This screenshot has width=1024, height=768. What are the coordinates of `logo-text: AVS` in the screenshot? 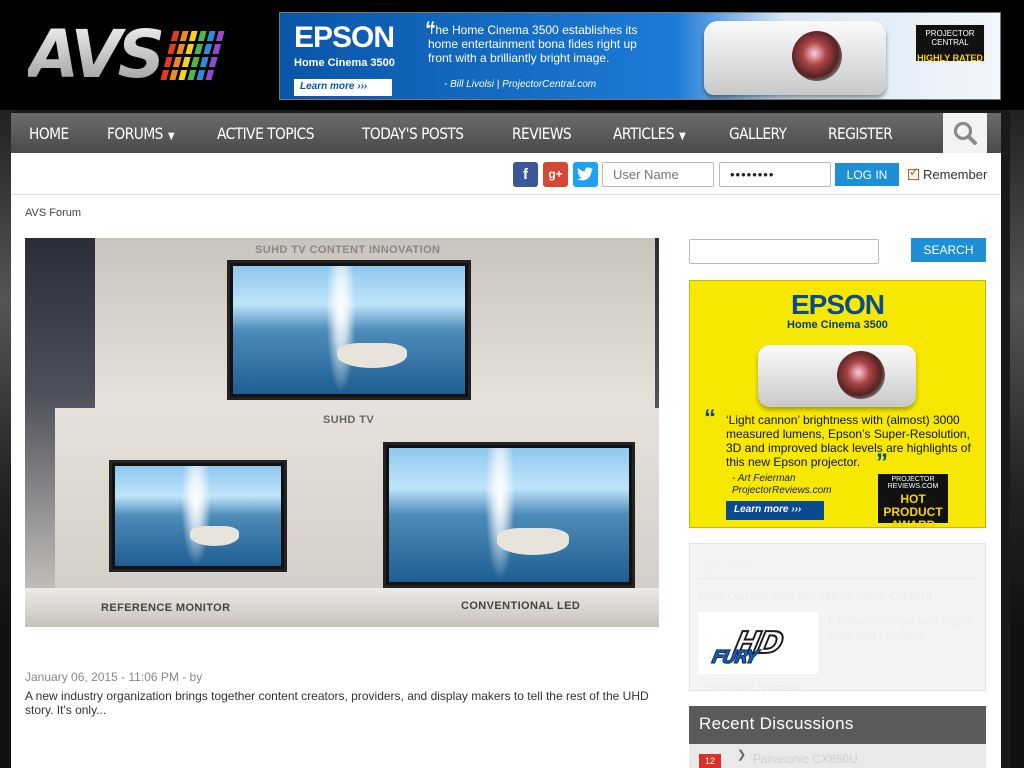 It's located at (96, 54).